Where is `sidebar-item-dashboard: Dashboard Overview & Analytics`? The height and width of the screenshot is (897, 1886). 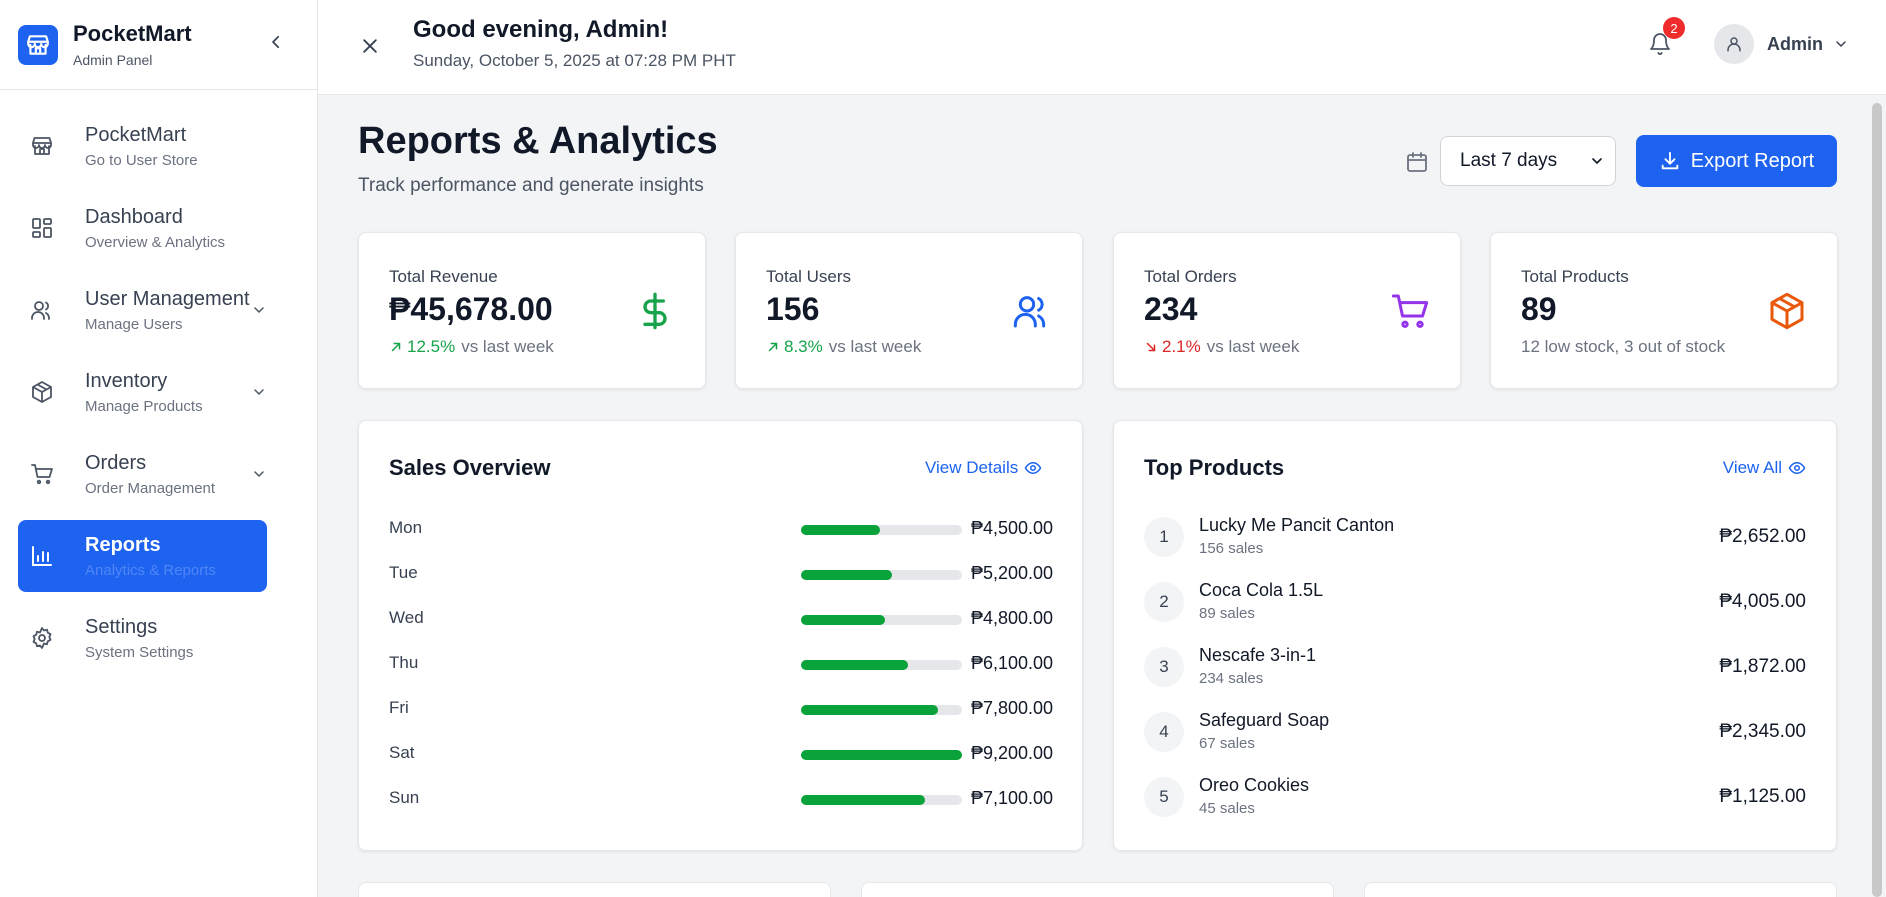
sidebar-item-dashboard: Dashboard Overview & Analytics is located at coordinates (142, 228).